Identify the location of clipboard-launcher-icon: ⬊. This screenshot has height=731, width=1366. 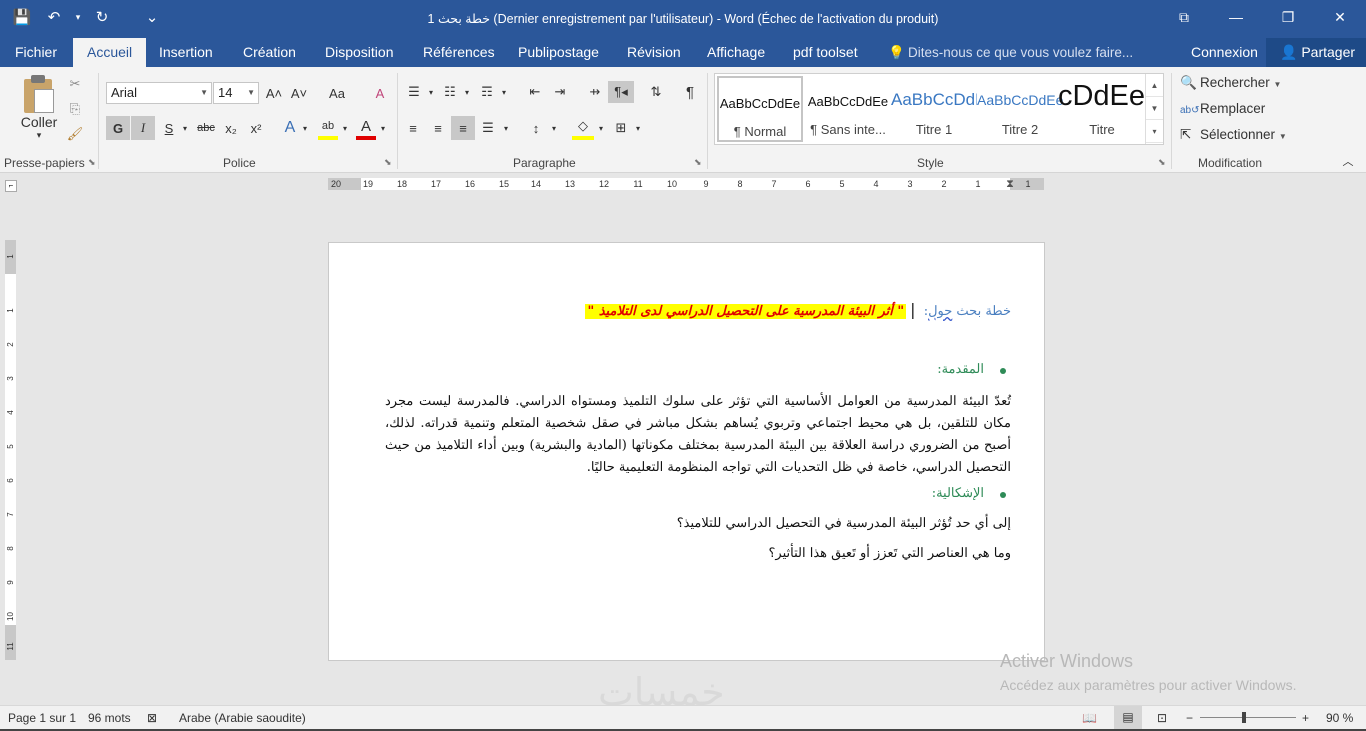
(92, 162).